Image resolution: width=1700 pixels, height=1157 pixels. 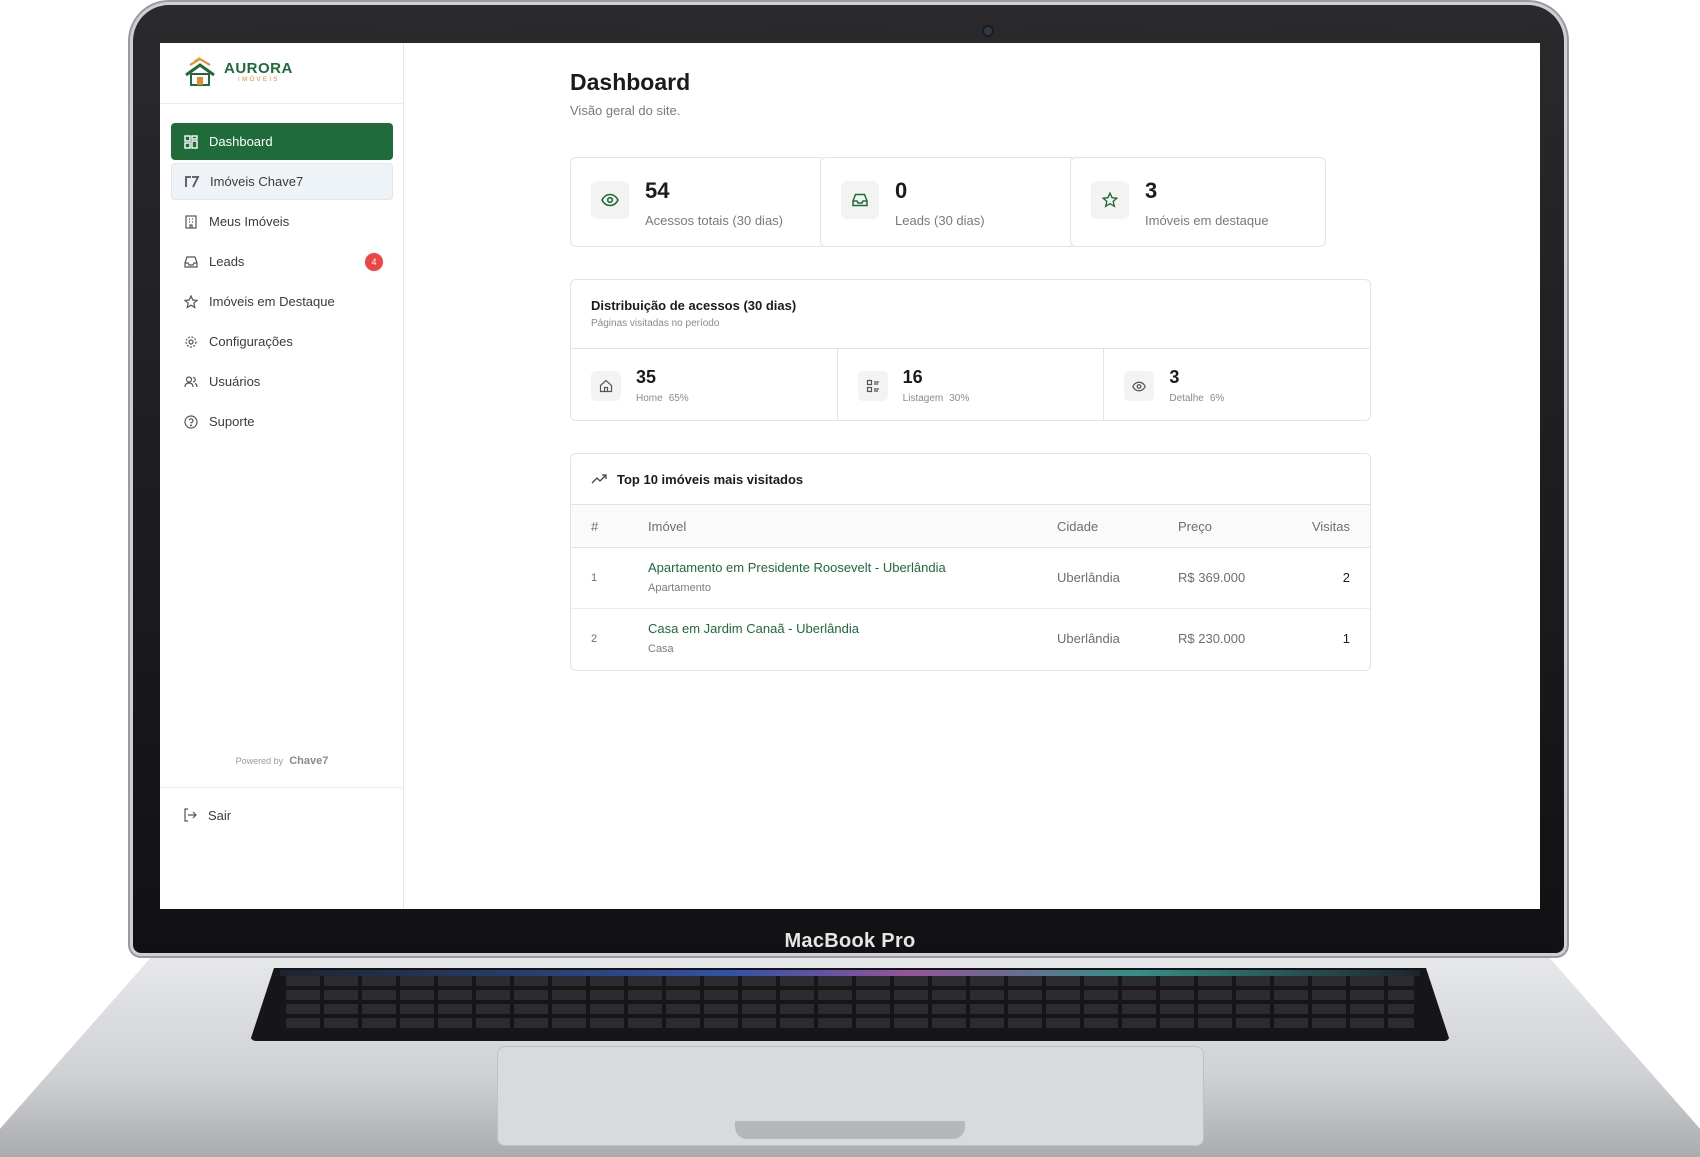 What do you see at coordinates (1212, 638) in the screenshot?
I see `property-price: R$ 230.000` at bounding box center [1212, 638].